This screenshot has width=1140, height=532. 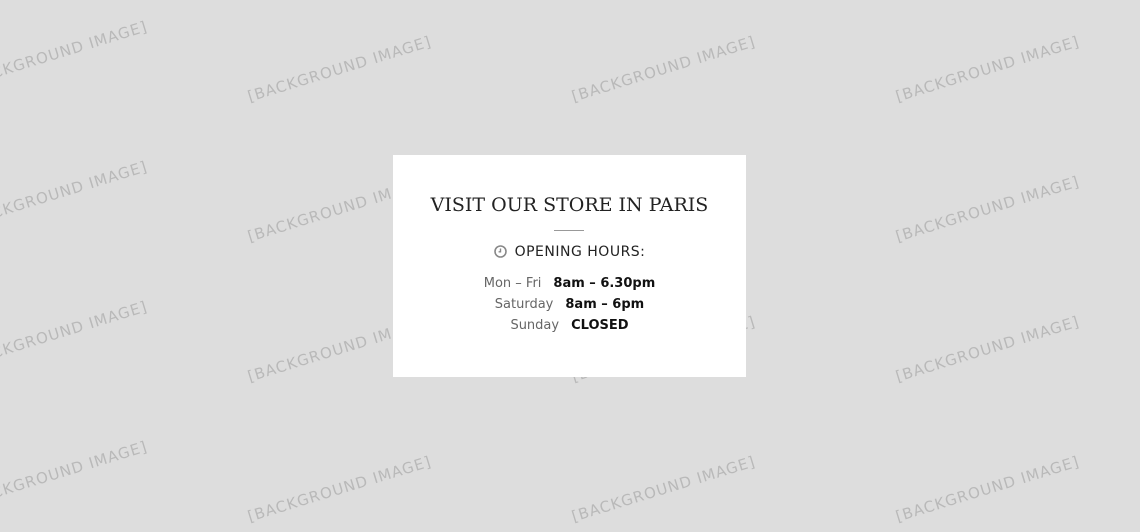 What do you see at coordinates (524, 304) in the screenshot?
I see `hours-day: Saturday` at bounding box center [524, 304].